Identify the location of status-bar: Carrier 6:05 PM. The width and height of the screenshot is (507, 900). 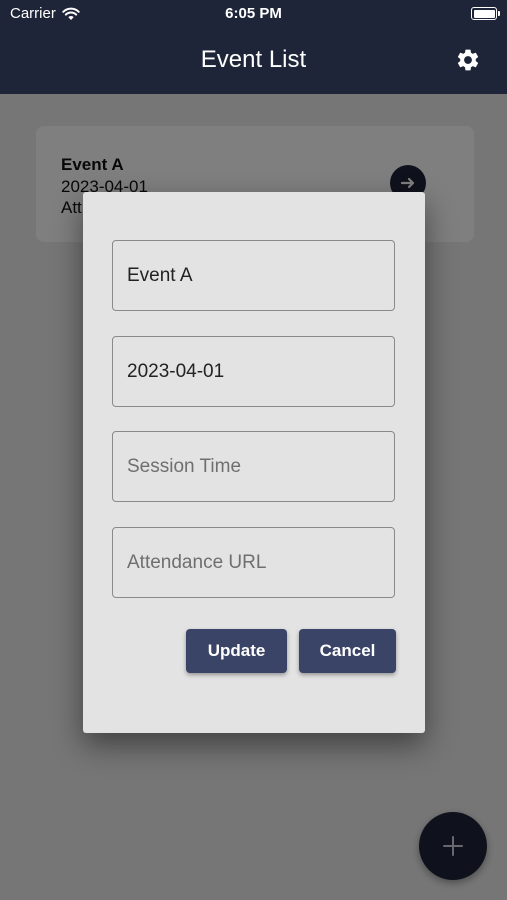
(253, 14).